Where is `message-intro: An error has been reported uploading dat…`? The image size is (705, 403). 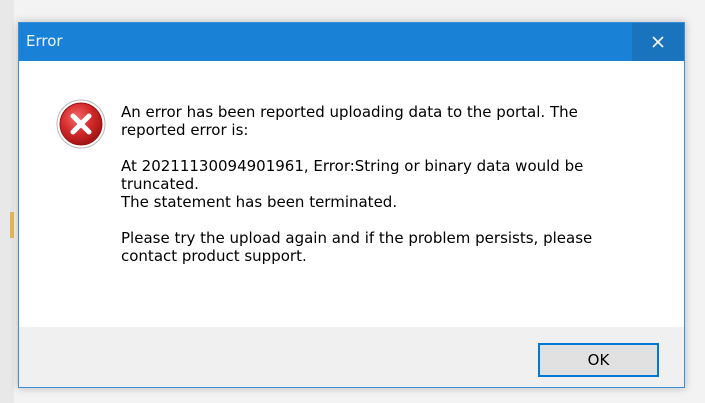
message-intro: An error has been reported uploading dat… is located at coordinates (391, 121).